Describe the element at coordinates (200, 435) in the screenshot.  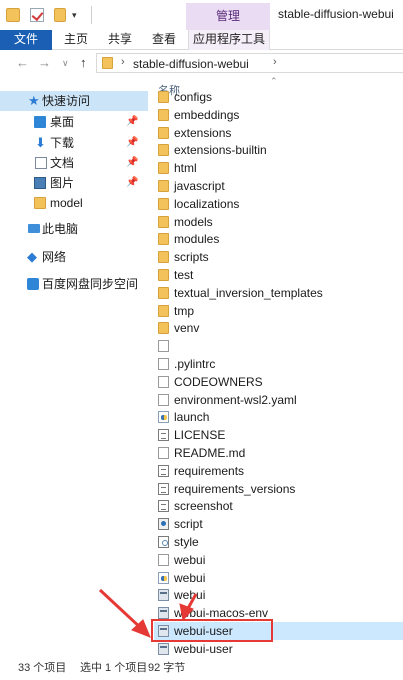
I see `file-name: LICENSE` at that location.